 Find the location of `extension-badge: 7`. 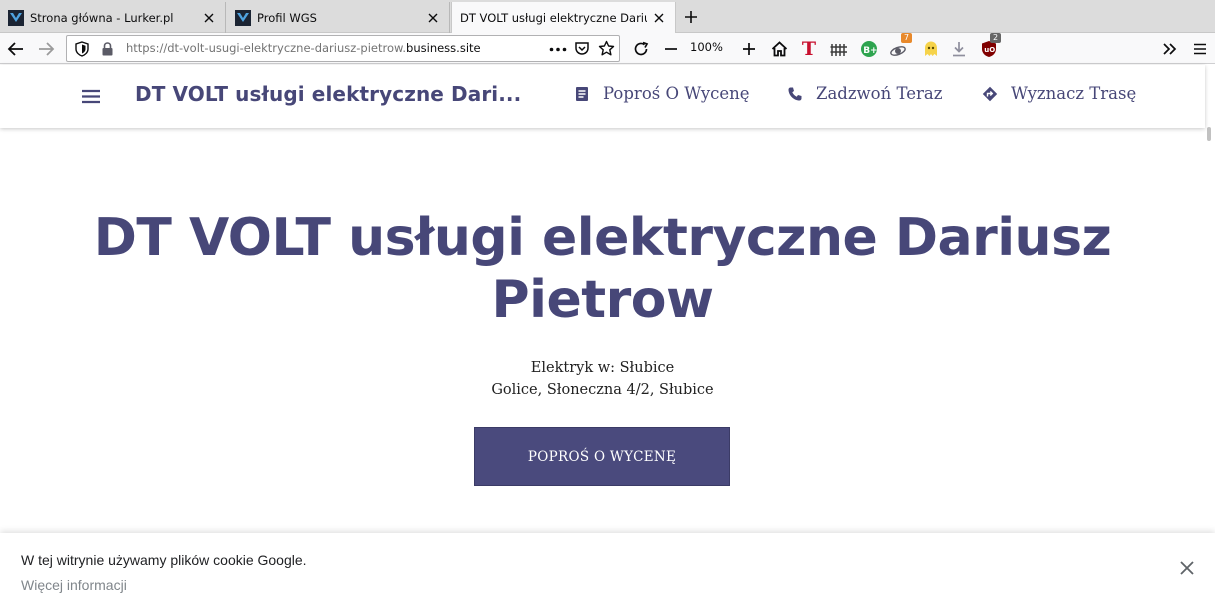

extension-badge: 7 is located at coordinates (907, 38).